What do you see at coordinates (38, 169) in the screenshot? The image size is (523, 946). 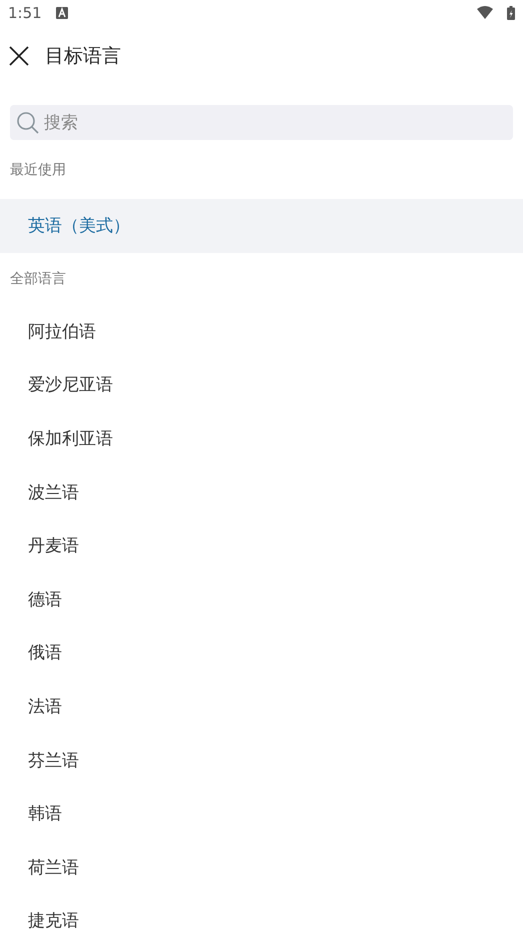 I see `section-heading: 最近使用` at bounding box center [38, 169].